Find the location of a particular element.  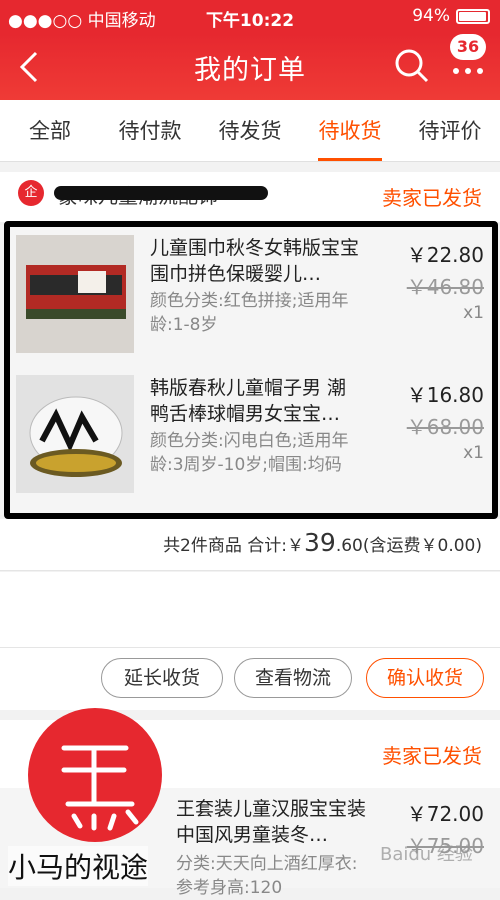

extend-receipt-button: 延长收货 is located at coordinates (162, 678).